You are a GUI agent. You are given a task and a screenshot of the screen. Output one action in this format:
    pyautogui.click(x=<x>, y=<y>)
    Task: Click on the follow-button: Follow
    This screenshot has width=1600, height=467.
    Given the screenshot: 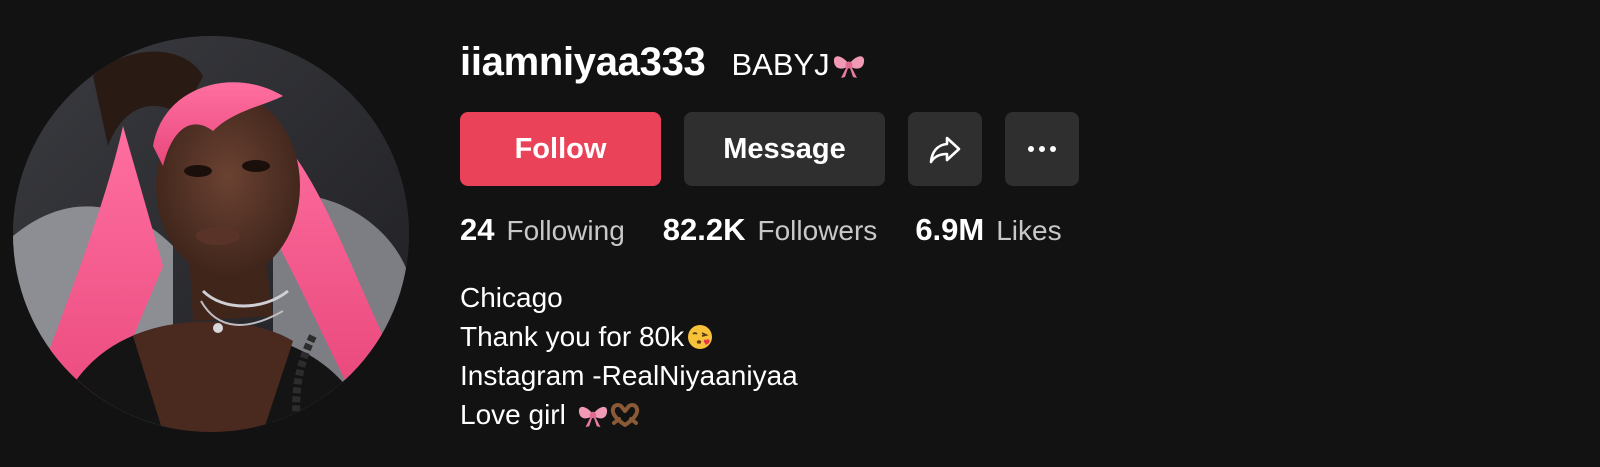 What is the action you would take?
    pyautogui.click(x=560, y=149)
    